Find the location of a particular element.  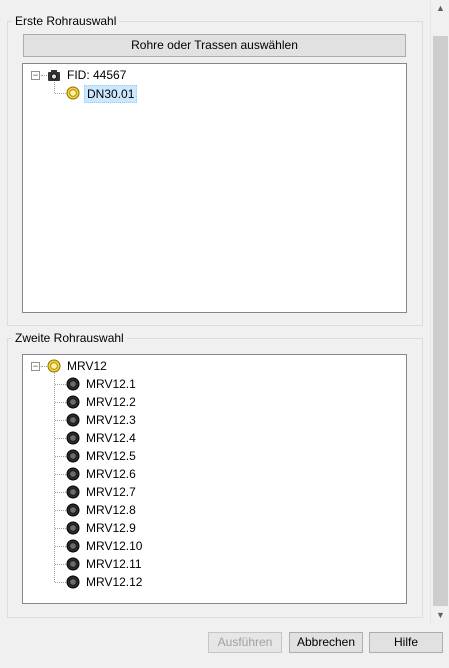

cancel-button: Abbrechen is located at coordinates (326, 642).